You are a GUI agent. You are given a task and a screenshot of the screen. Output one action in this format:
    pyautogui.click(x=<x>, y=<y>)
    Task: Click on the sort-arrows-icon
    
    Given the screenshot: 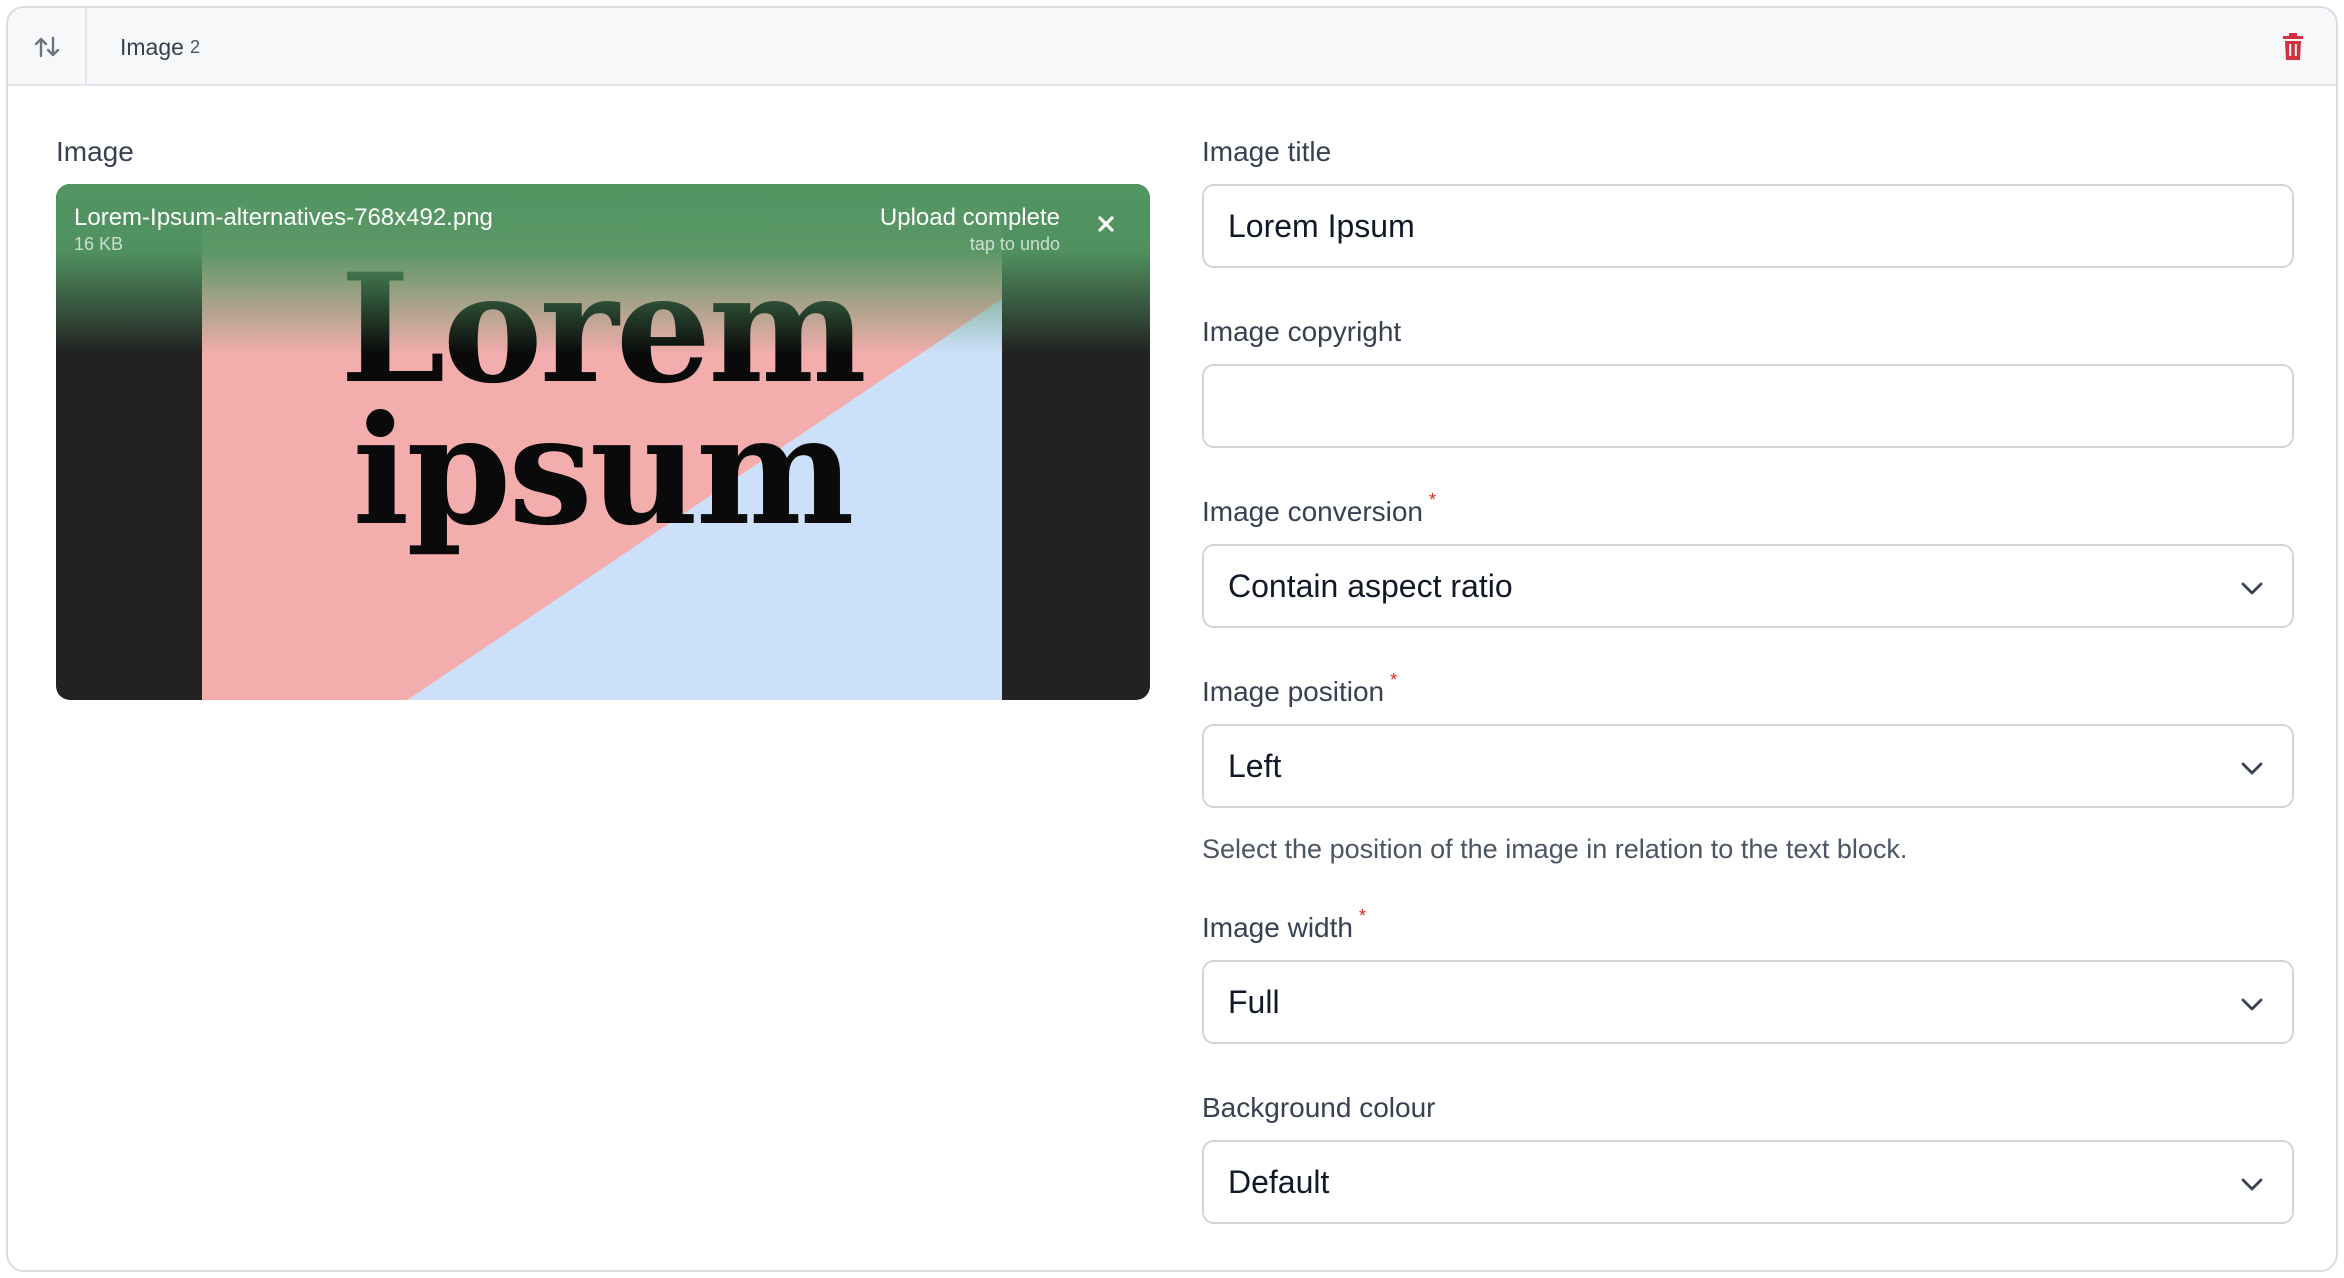 What is the action you would take?
    pyautogui.click(x=46, y=47)
    